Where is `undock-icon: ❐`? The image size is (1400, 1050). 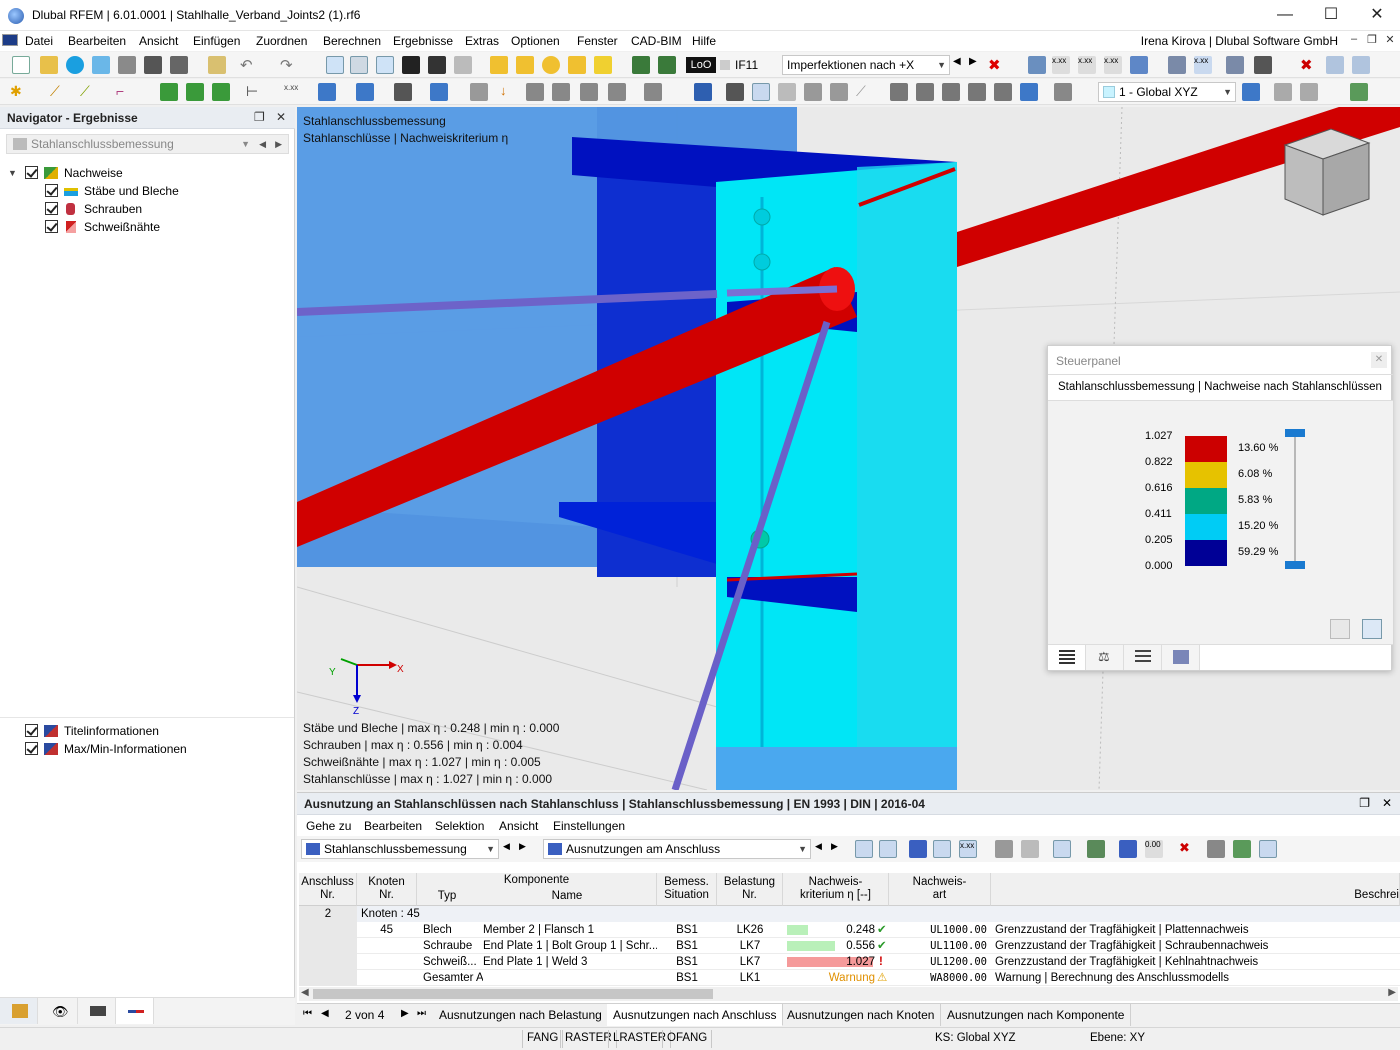 undock-icon: ❐ is located at coordinates (1364, 803).